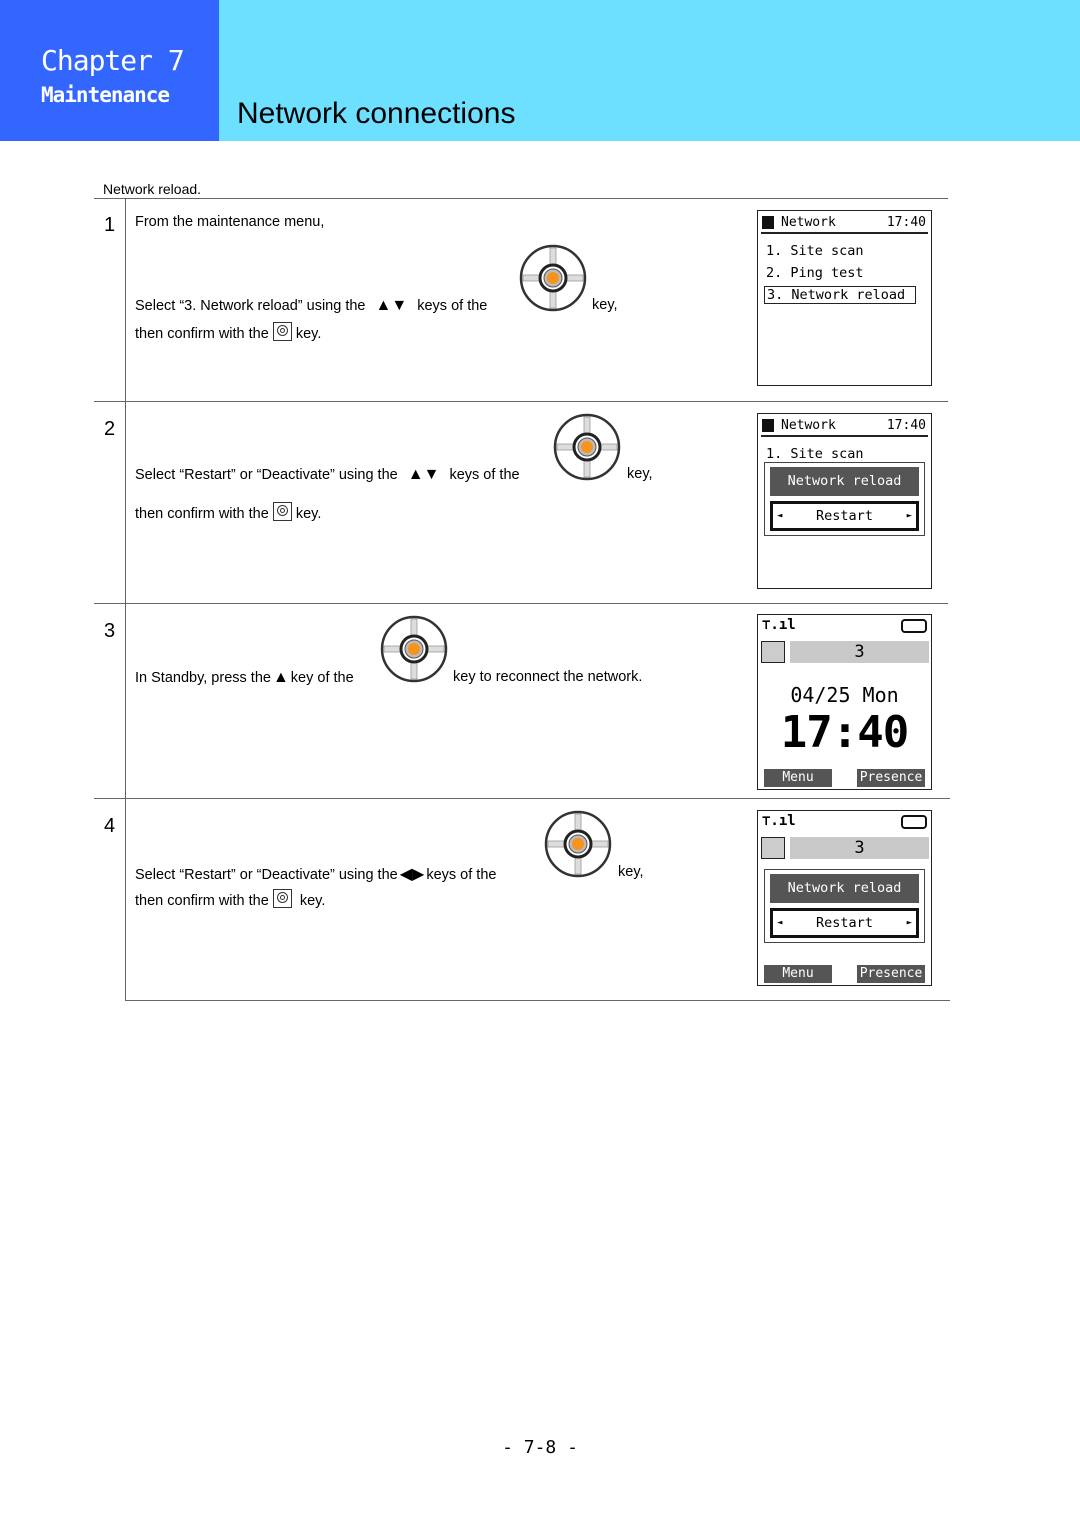 This screenshot has height=1527, width=1080. What do you see at coordinates (537, 1000) in the screenshot?
I see `table-bottom-rule` at bounding box center [537, 1000].